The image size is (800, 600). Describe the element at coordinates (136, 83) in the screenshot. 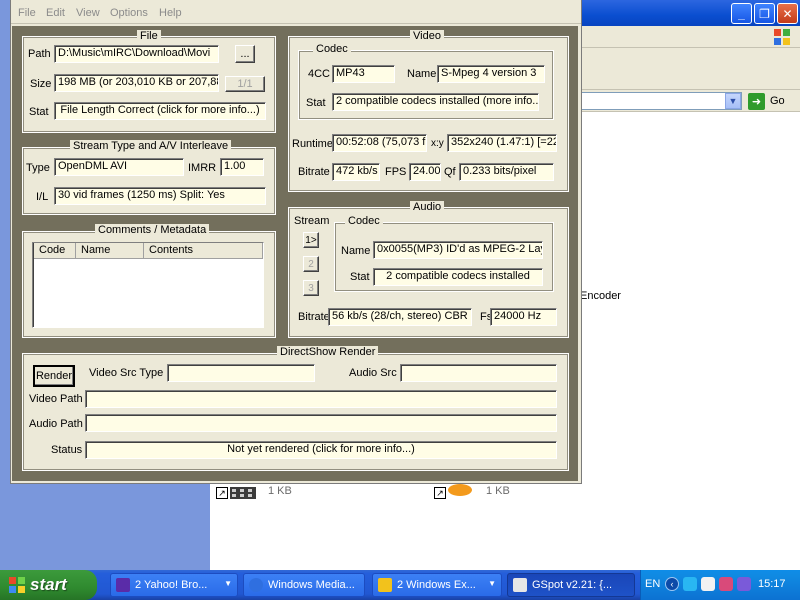

I see `size-field: 198 MB (or 203,010 KB or 207,88` at that location.